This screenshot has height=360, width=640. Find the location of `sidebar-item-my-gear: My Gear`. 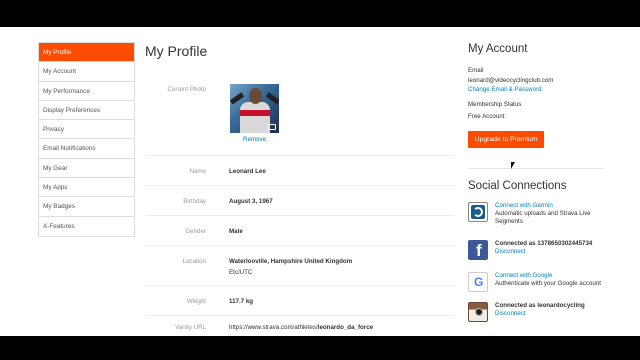

sidebar-item-my-gear: My Gear is located at coordinates (86, 169).